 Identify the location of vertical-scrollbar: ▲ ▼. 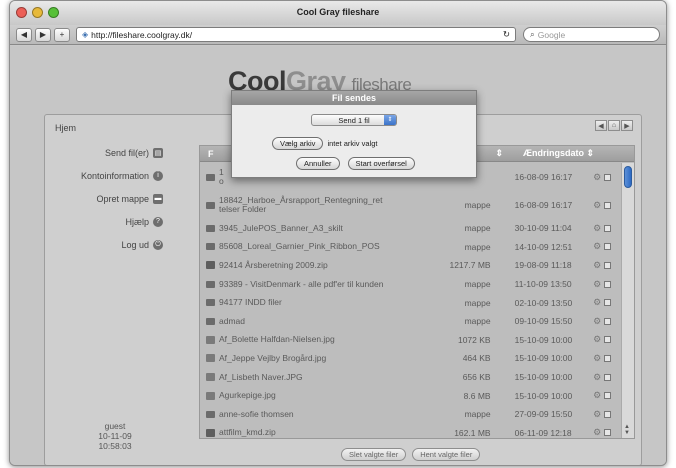
(627, 300).